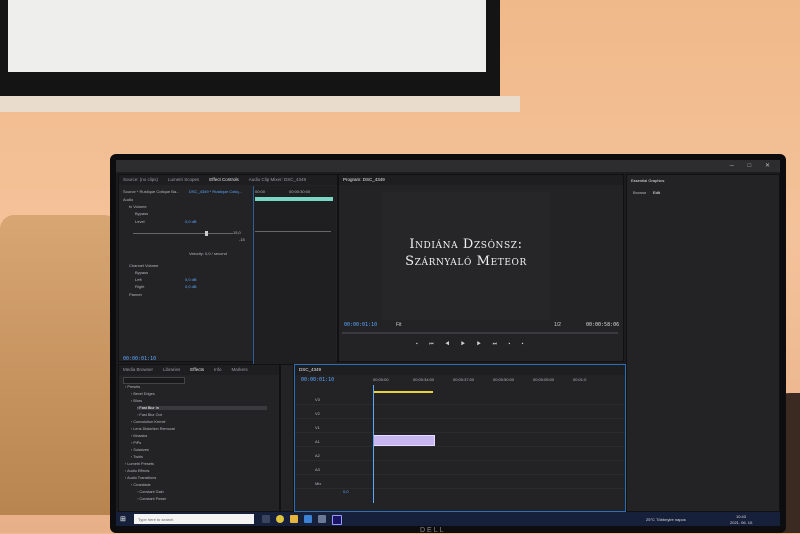 This screenshot has width=800, height=534. What do you see at coordinates (741, 516) in the screenshot?
I see `tray-clock-time: 10:43` at bounding box center [741, 516].